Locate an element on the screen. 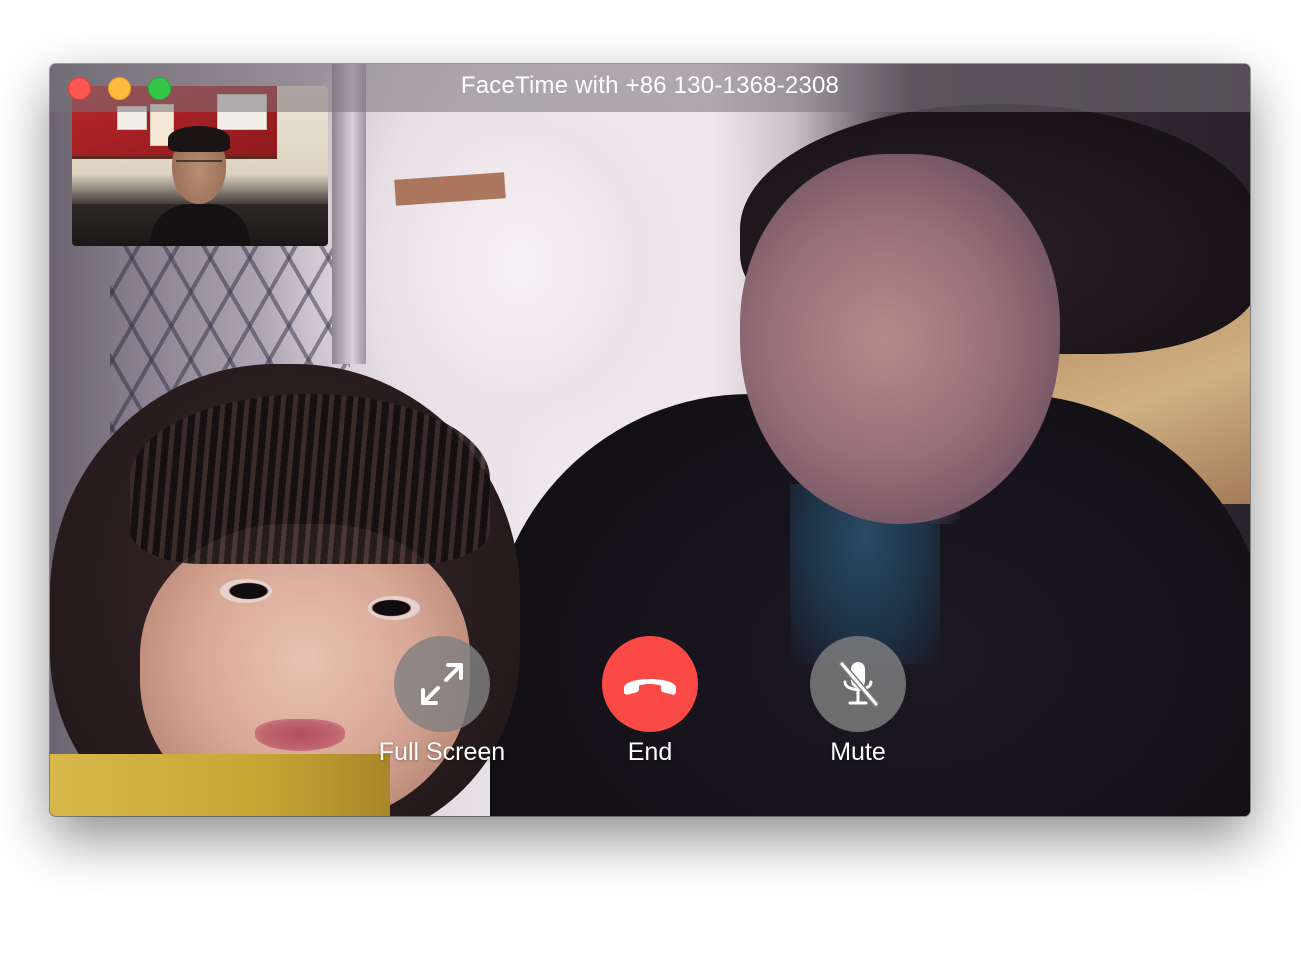 This screenshot has height=976, width=1301. expand-arrows-icon is located at coordinates (442, 684).